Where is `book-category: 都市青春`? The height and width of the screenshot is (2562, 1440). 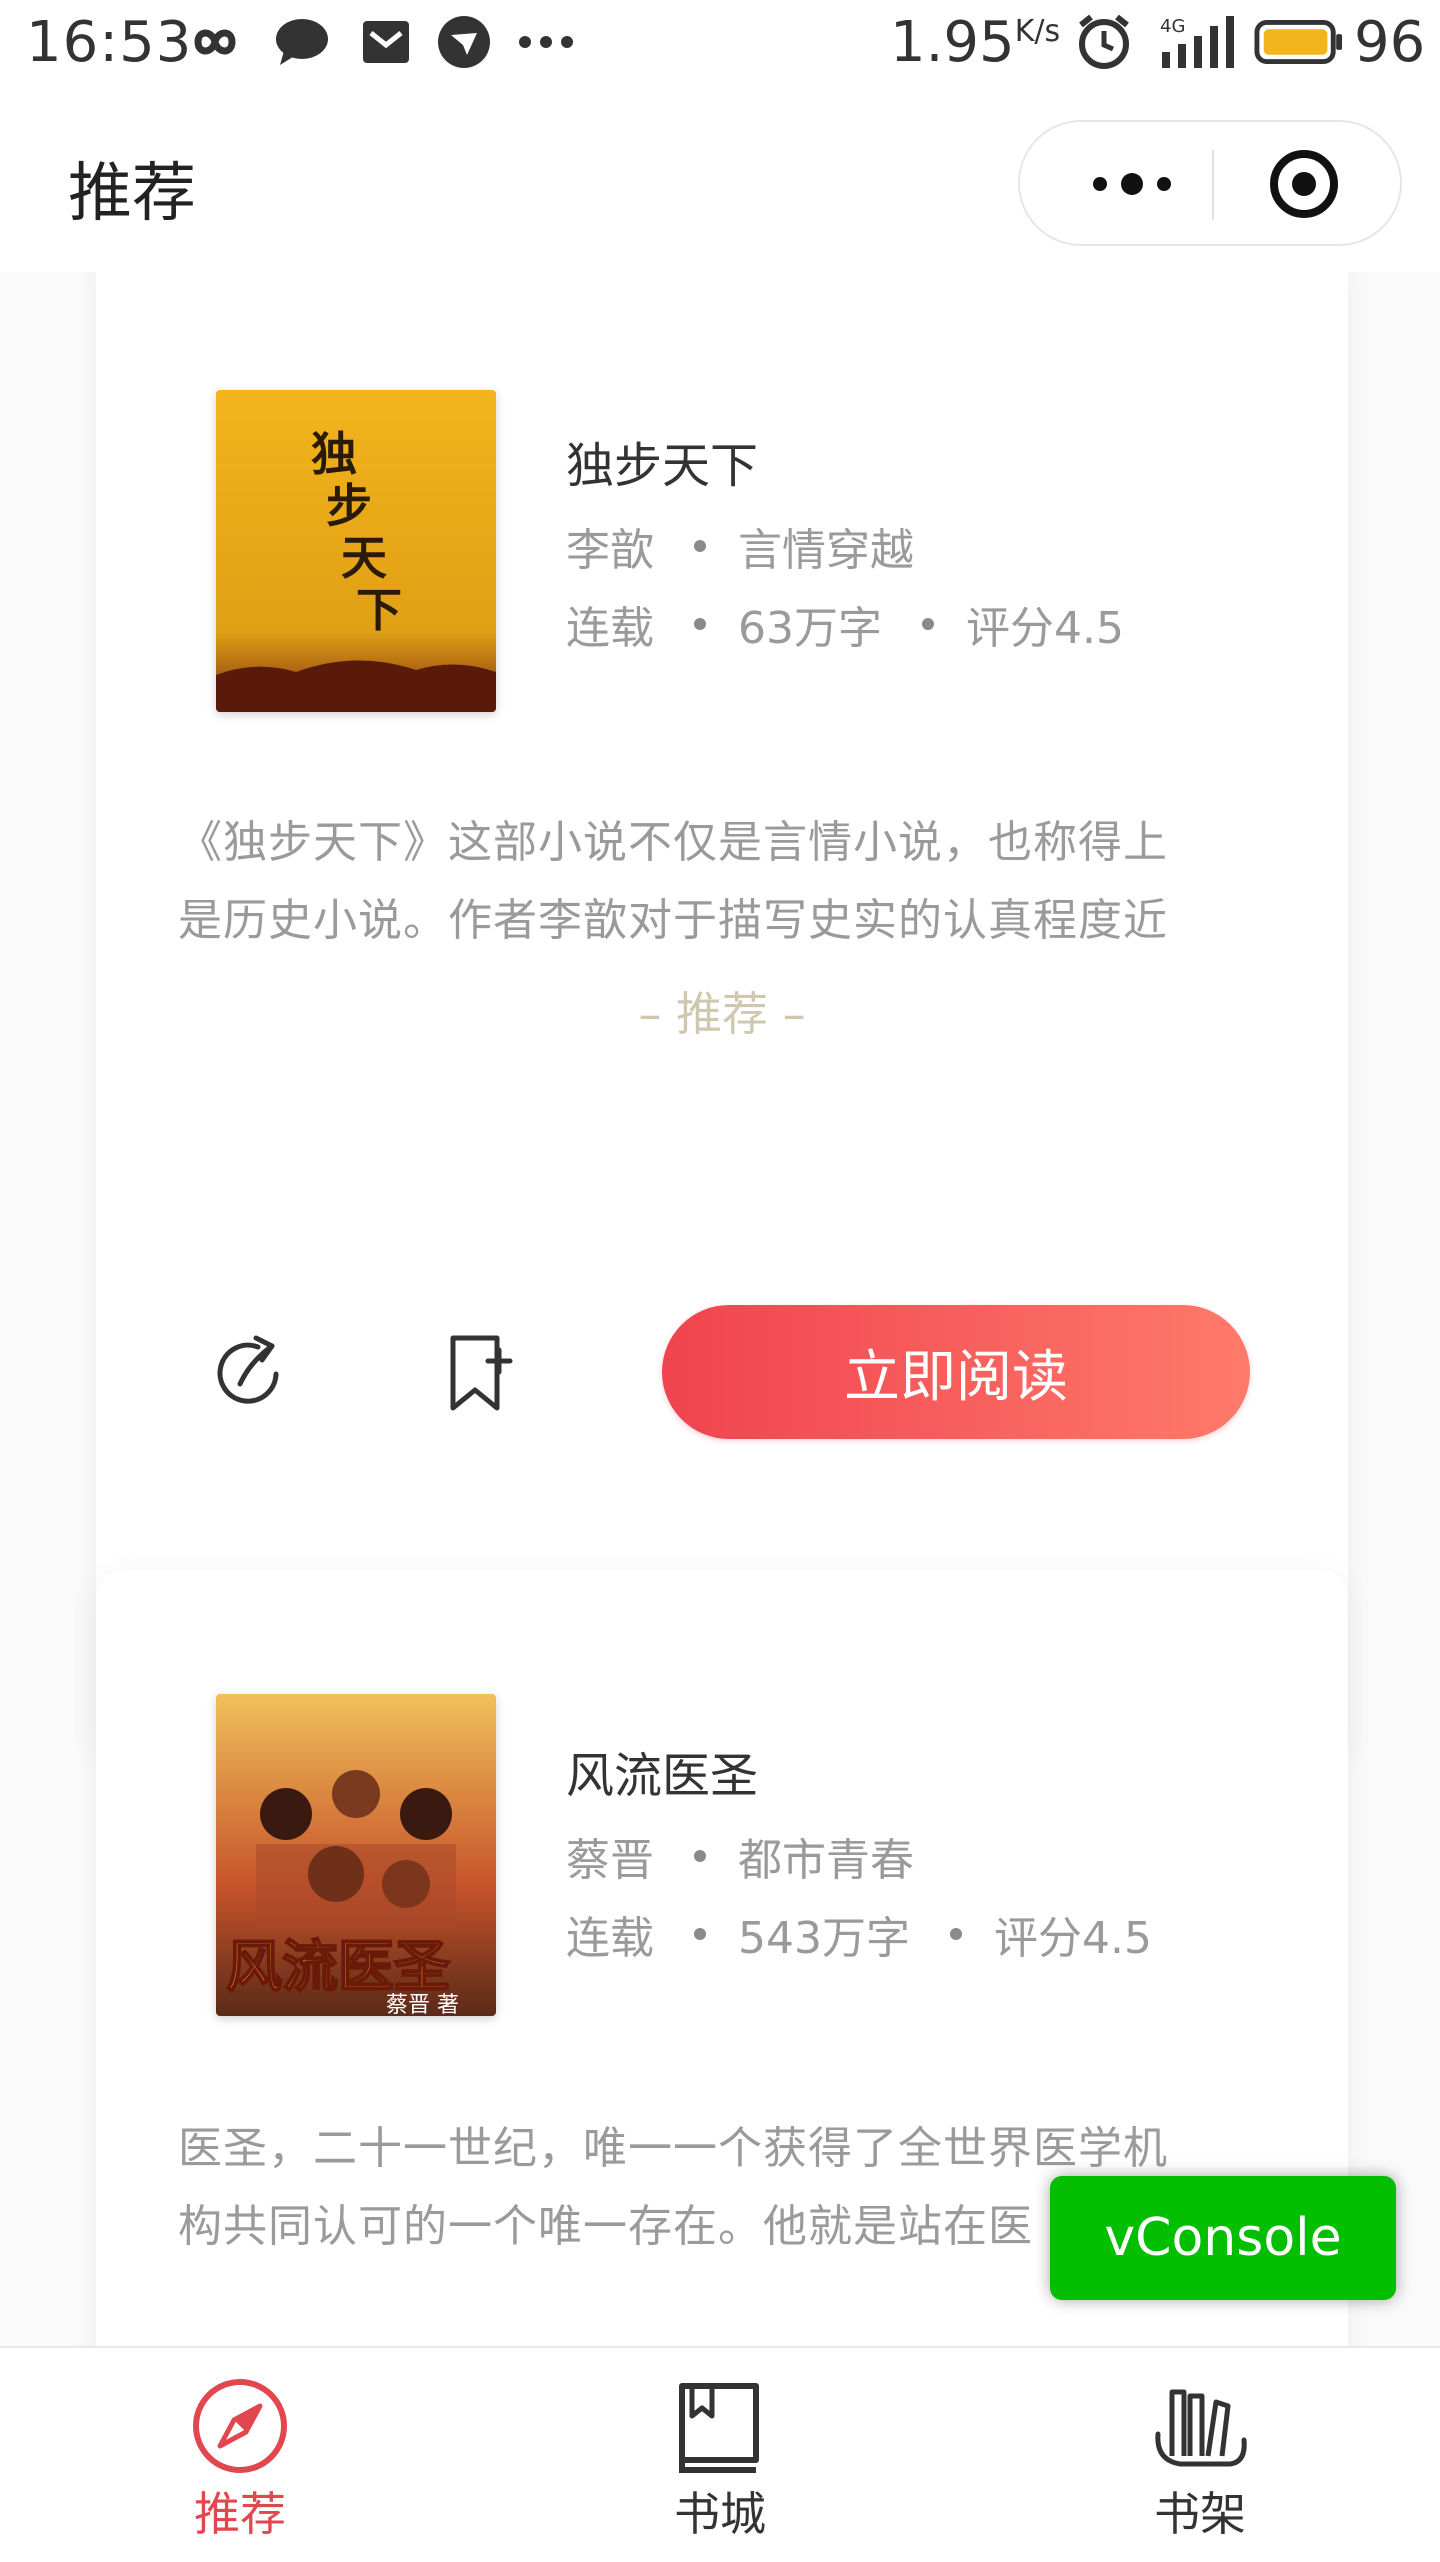
book-category: 都市青春 is located at coordinates (826, 1860).